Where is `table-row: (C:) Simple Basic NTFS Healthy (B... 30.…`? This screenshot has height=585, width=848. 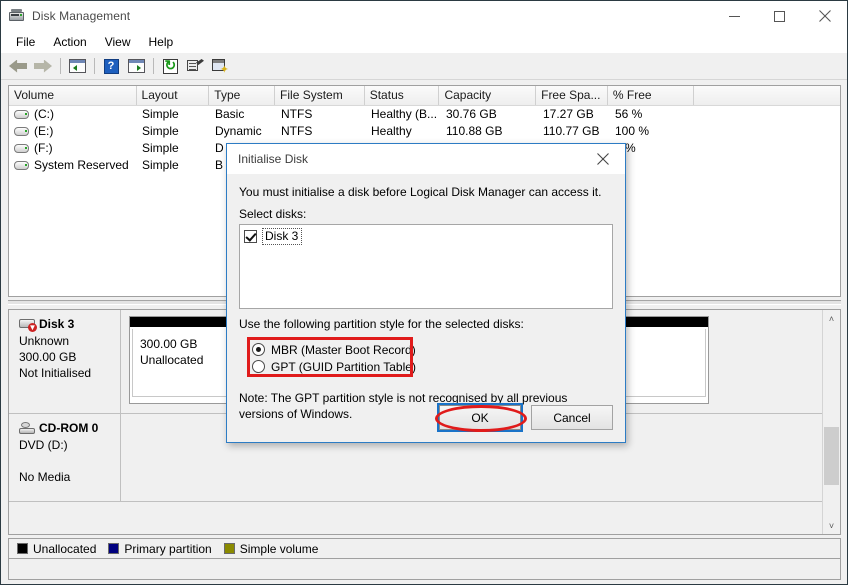
table-row: (C:) Simple Basic NTFS Healthy (B... 30.… is located at coordinates (424, 114).